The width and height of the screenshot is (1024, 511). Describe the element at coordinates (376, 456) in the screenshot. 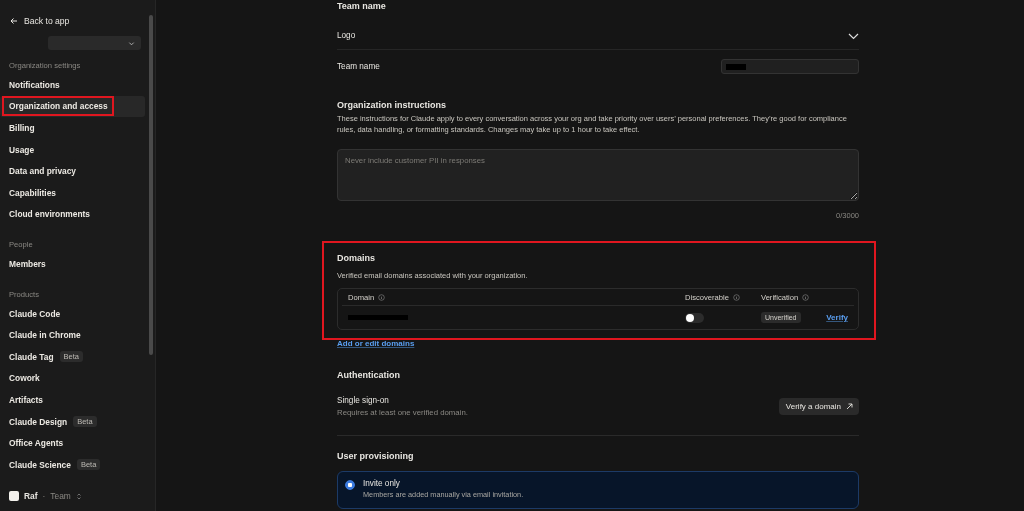

I see `section-title: User provisioning` at that location.